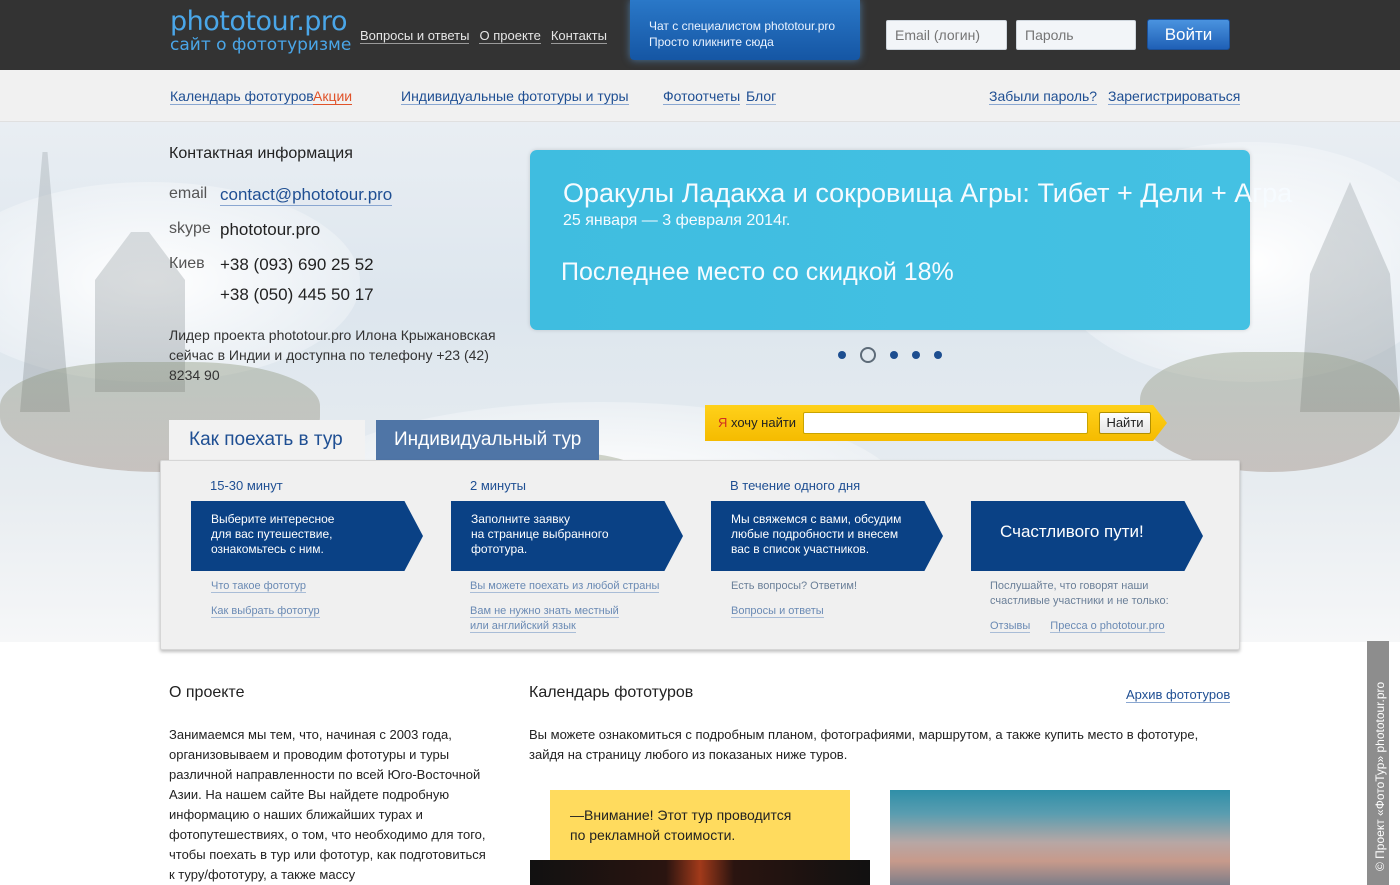 The image size is (1400, 885). What do you see at coordinates (261, 45) in the screenshot?
I see `logo-subtitle: сайт о фототуризме` at bounding box center [261, 45].